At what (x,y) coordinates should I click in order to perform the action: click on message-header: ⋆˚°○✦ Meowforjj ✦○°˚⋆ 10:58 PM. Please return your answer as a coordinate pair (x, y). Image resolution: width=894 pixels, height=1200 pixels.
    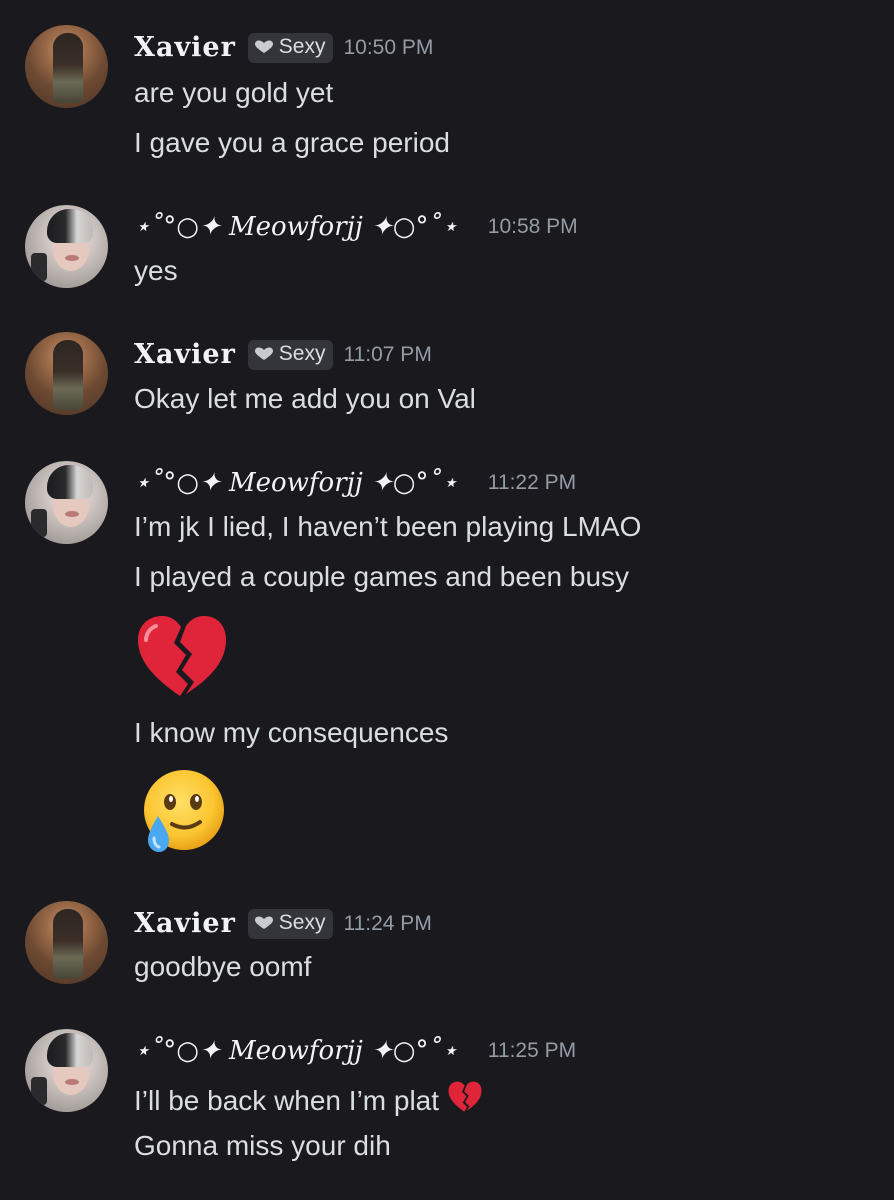
    Looking at the image, I should click on (356, 227).